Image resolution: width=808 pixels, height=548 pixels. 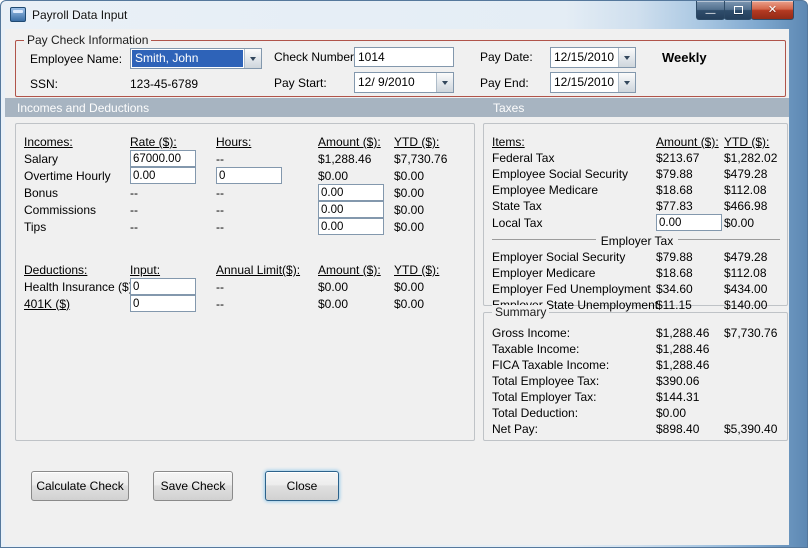 I want to click on tax-amount: $79.88, so click(x=674, y=174).